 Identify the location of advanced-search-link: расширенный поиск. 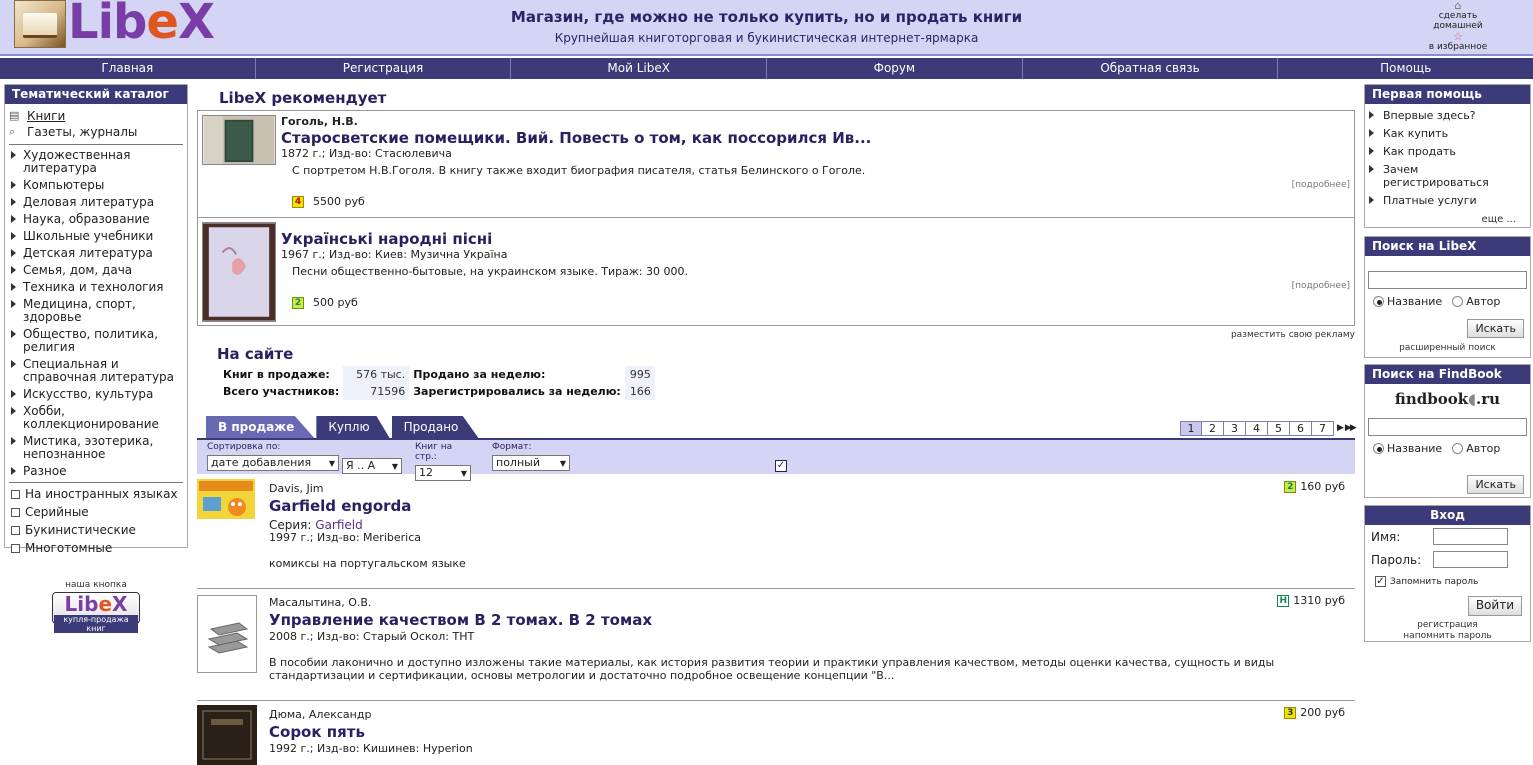
(1447, 348).